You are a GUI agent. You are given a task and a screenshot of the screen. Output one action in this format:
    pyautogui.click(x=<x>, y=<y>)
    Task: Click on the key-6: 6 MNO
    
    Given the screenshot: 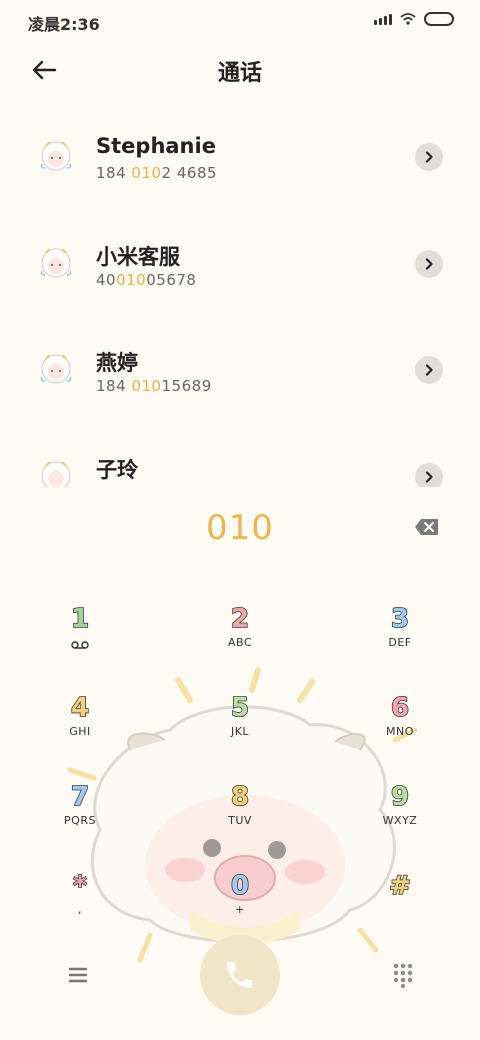 What is the action you would take?
    pyautogui.click(x=400, y=728)
    